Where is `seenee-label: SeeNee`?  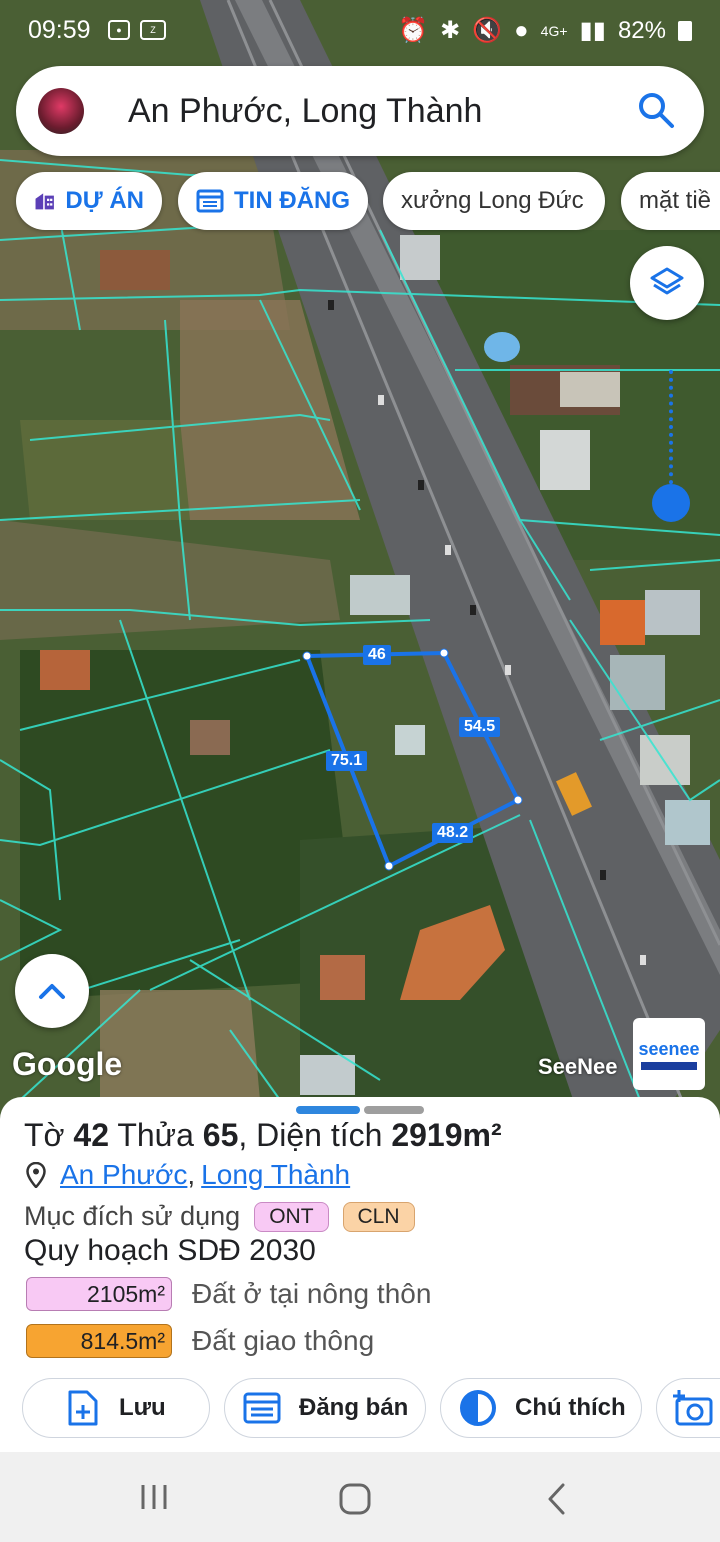 seenee-label: SeeNee is located at coordinates (578, 1066).